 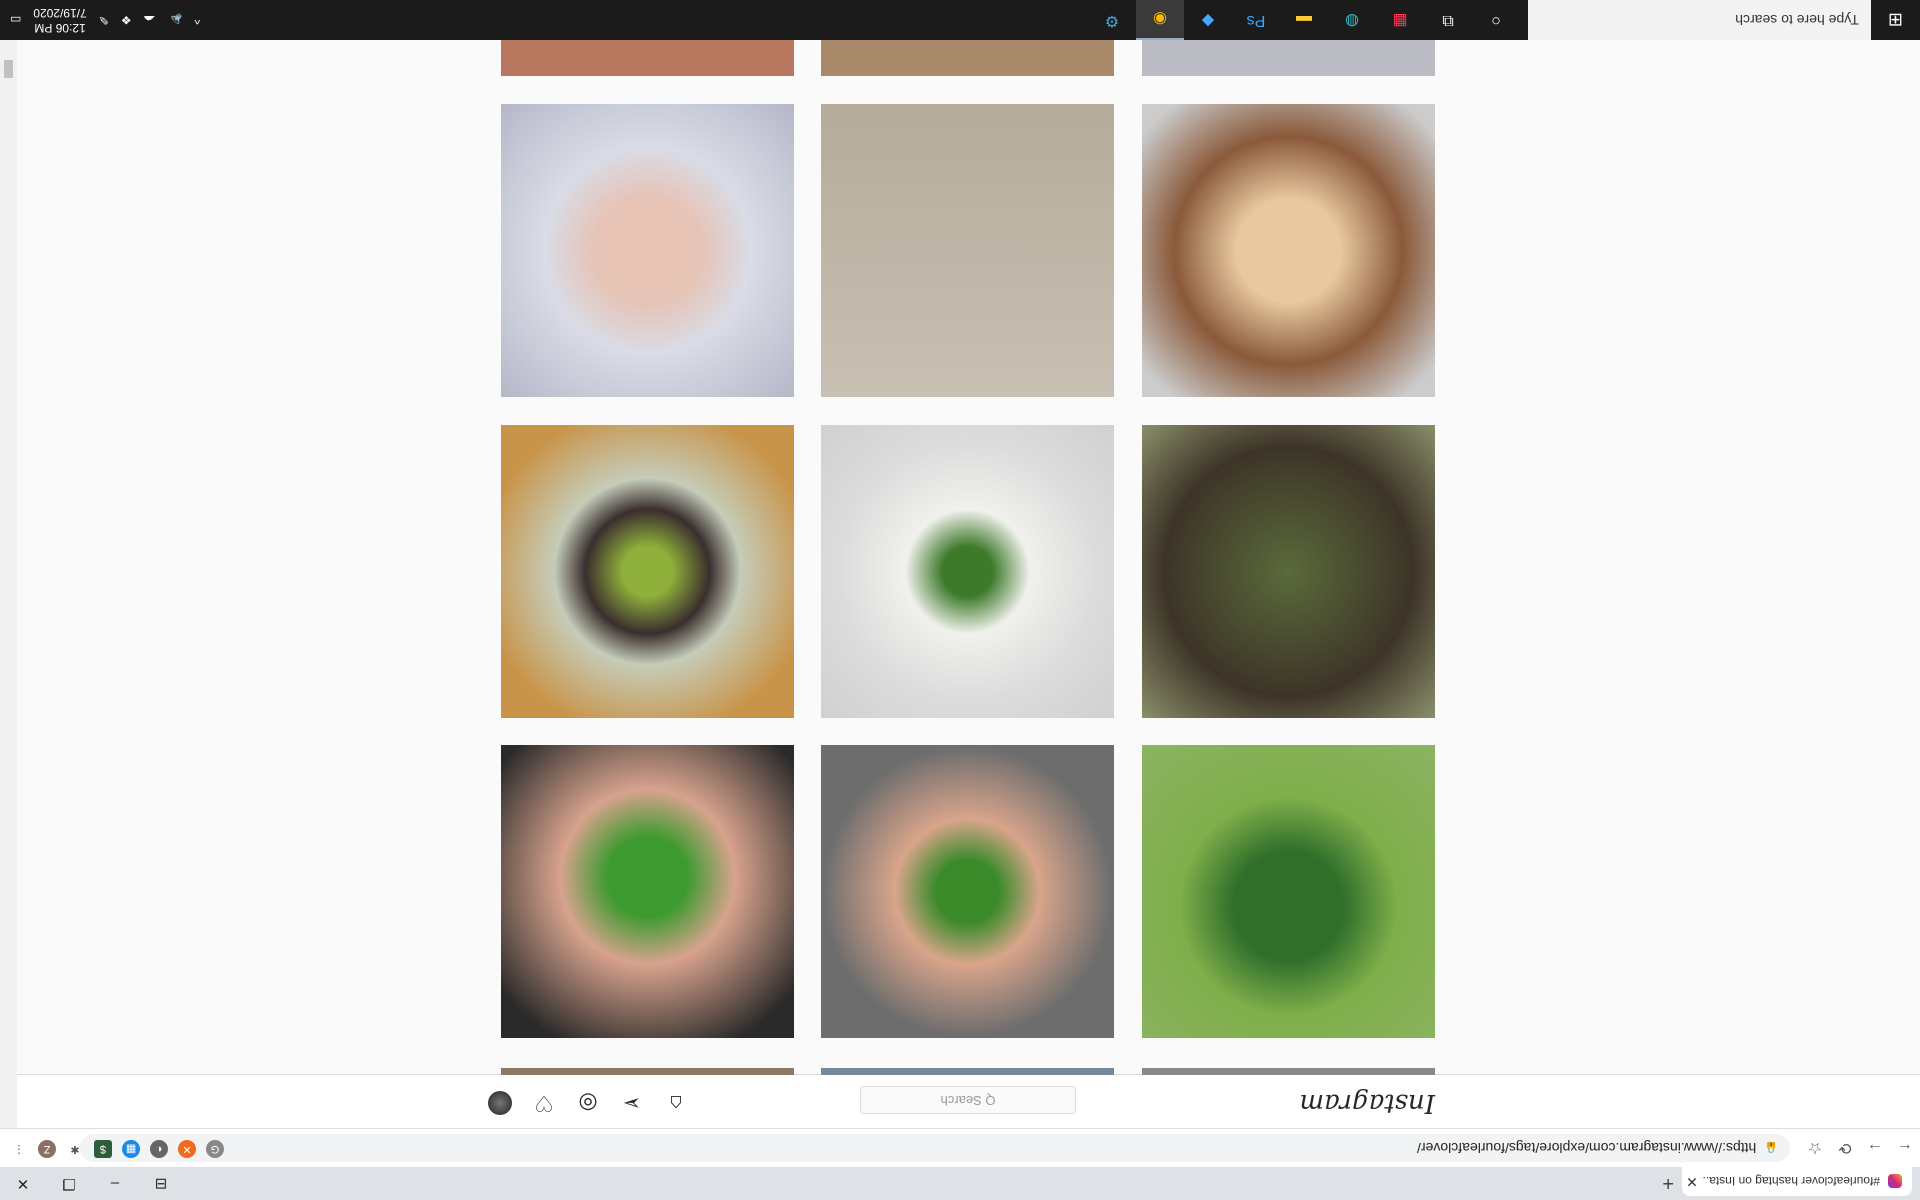 I want to click on instagram-favicon-icon, so click(x=1895, y=1181).